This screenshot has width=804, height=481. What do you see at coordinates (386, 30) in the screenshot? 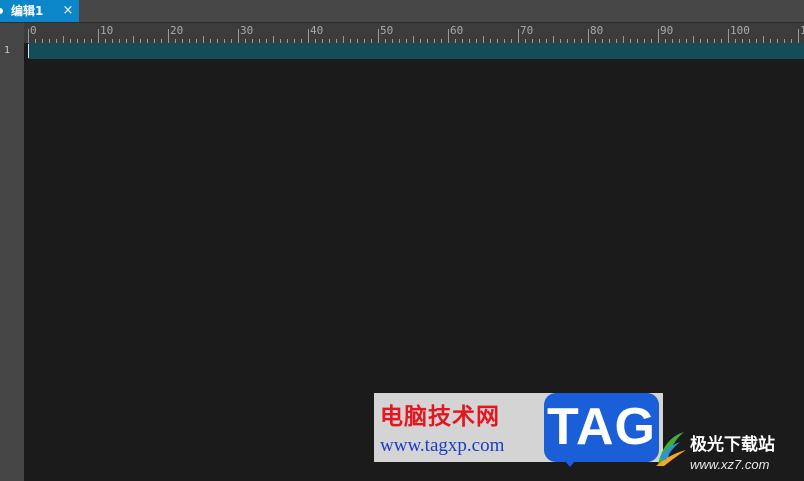
I see `ruler-label: 50` at bounding box center [386, 30].